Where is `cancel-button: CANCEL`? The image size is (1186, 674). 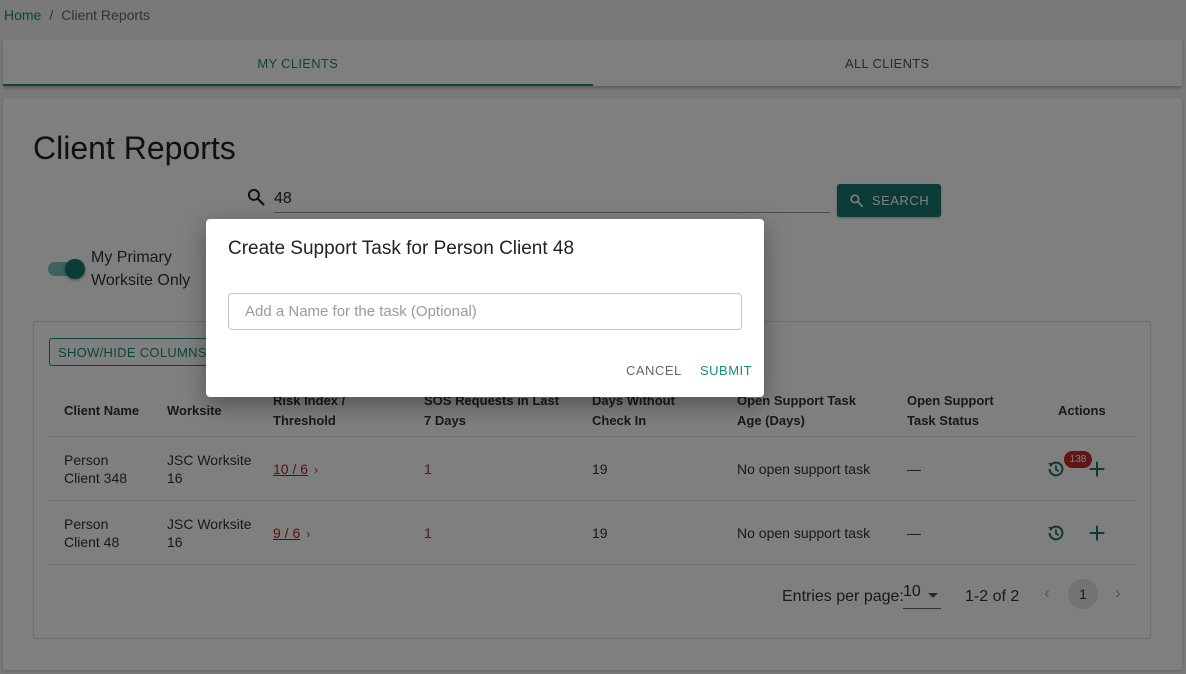
cancel-button: CANCEL is located at coordinates (654, 370).